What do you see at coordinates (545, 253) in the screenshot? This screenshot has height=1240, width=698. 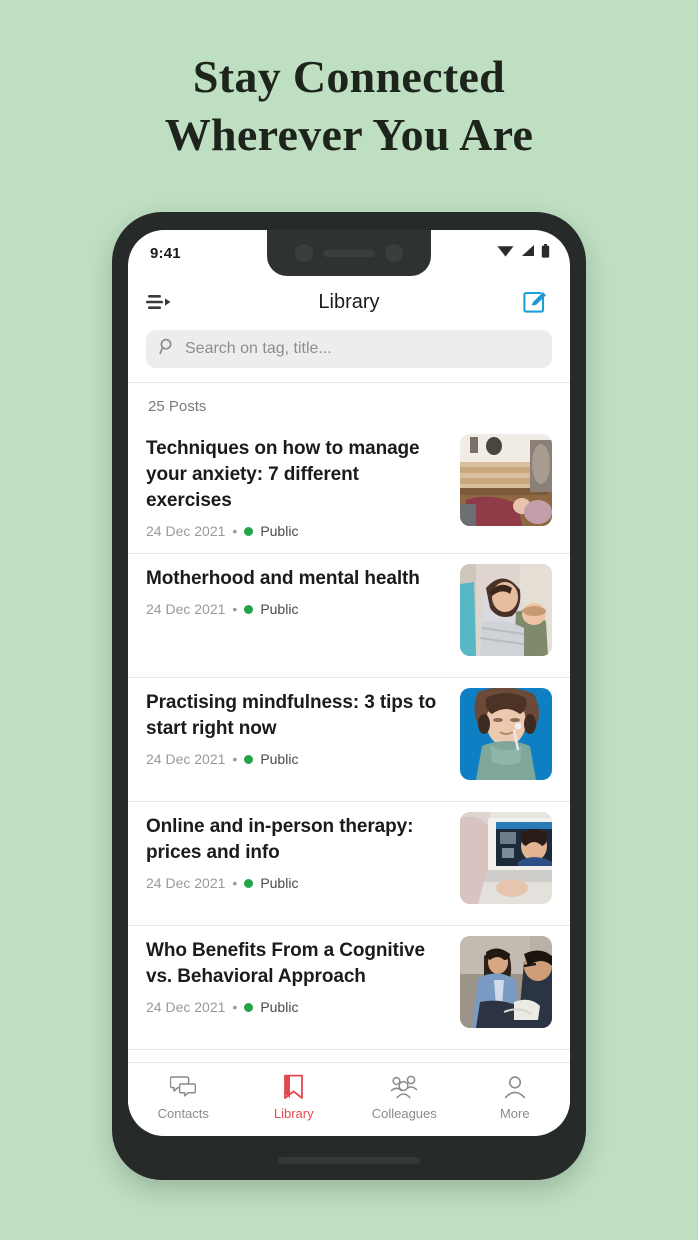 I see `battery-icon` at bounding box center [545, 253].